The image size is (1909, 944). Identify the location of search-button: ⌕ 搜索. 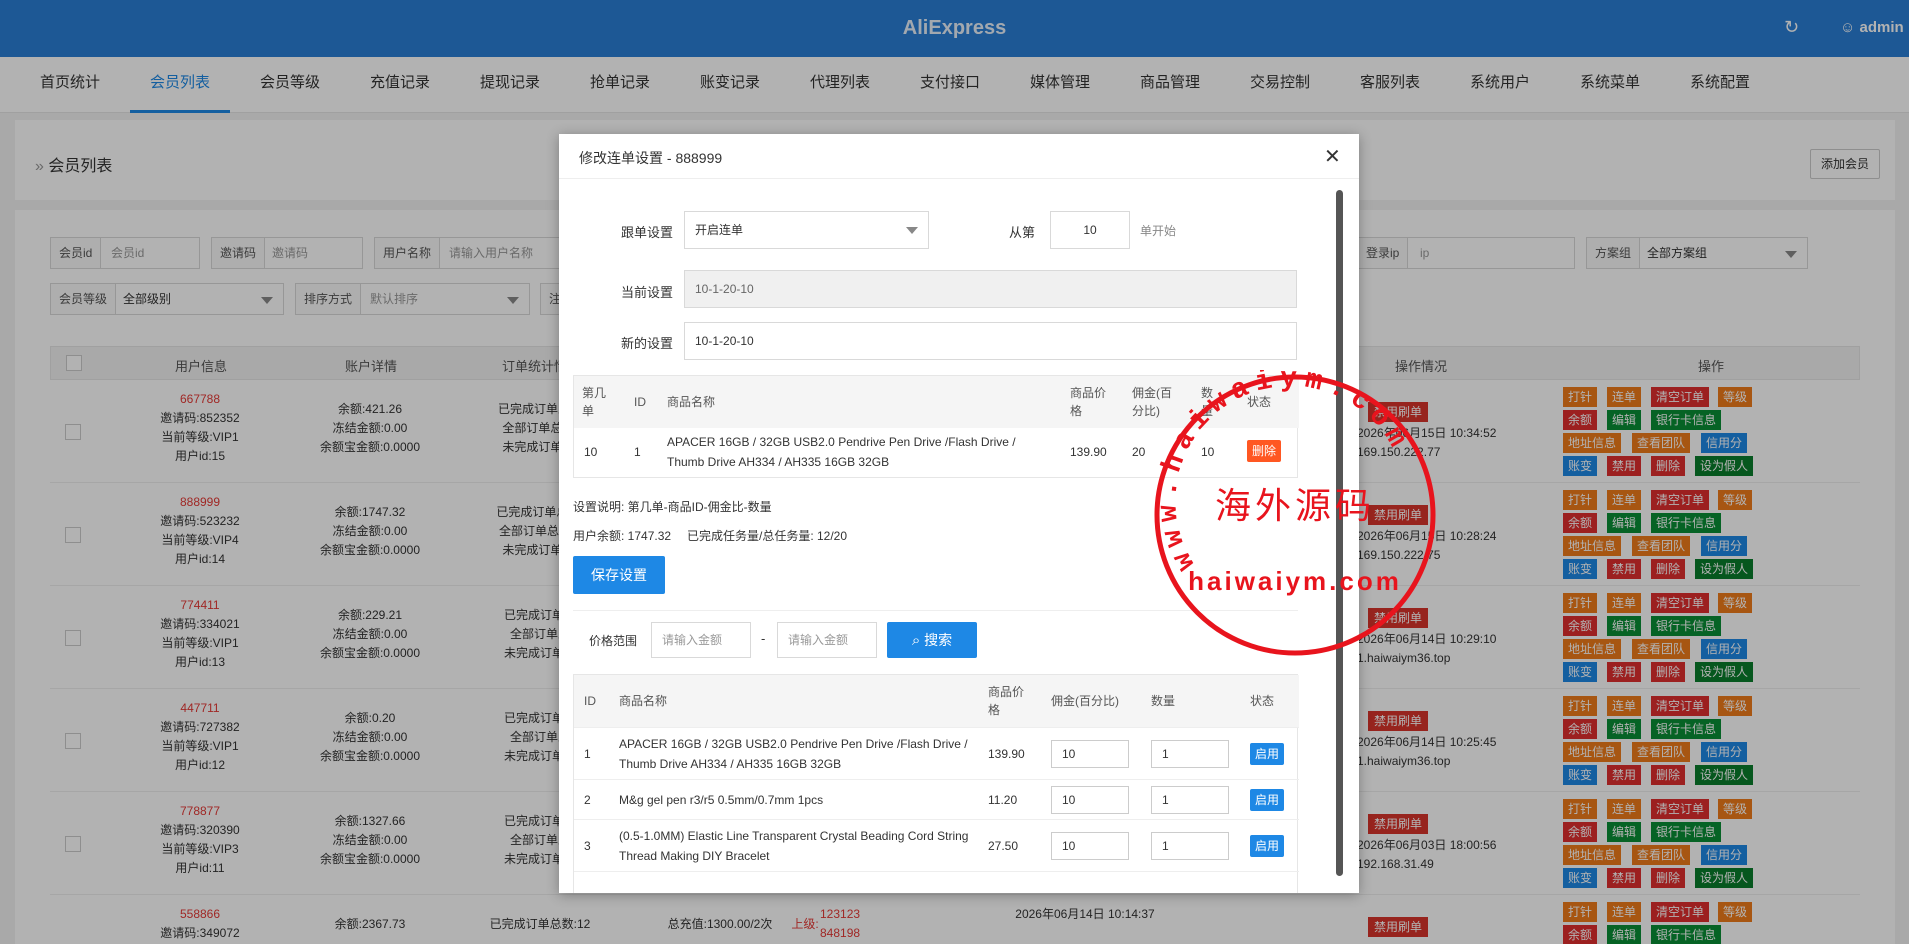
(932, 640).